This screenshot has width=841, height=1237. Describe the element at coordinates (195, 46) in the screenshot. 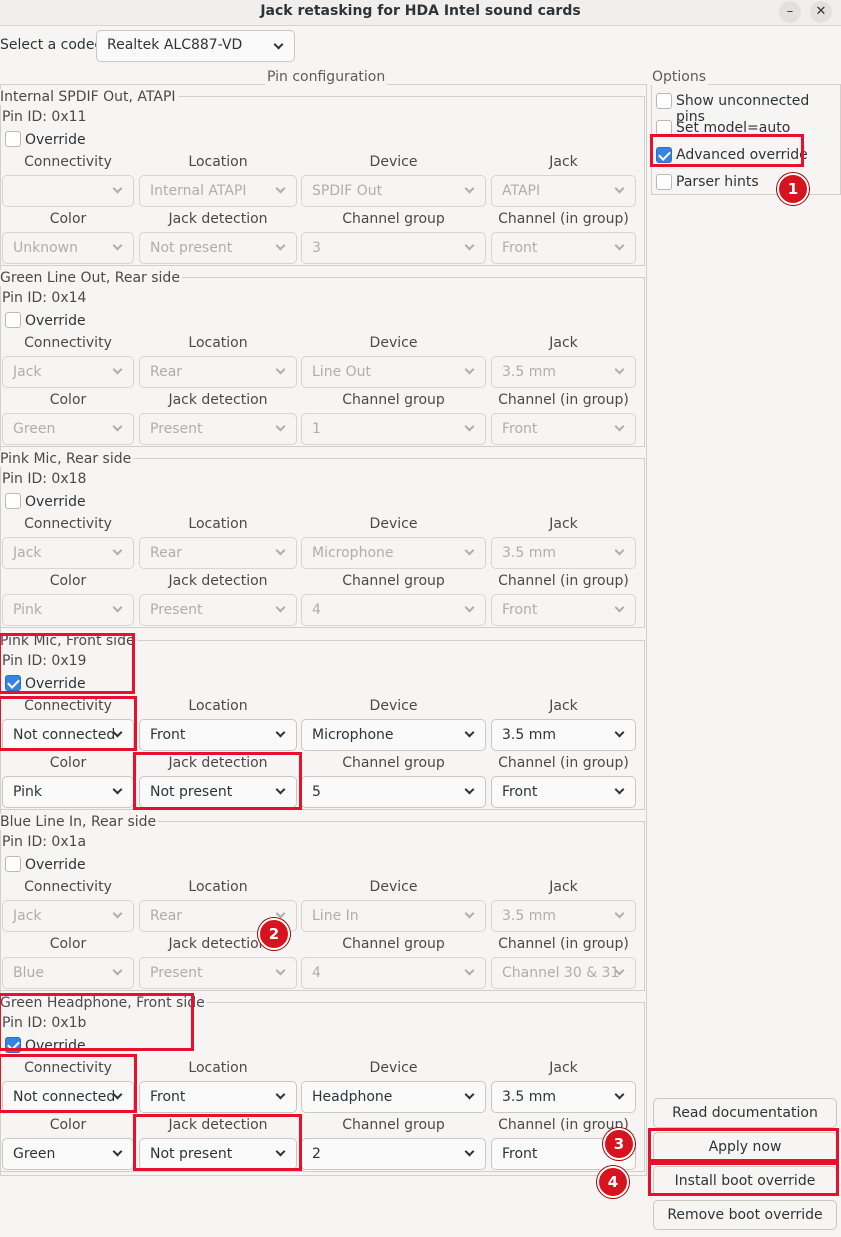

I see `codec-select: Realtek ALC887-VD` at that location.